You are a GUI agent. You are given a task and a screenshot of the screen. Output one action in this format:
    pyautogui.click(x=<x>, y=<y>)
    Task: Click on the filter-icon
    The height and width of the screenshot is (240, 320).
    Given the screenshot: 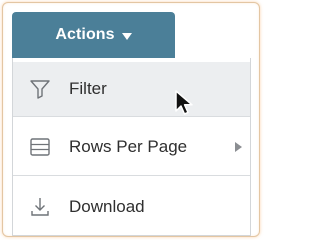 What is the action you would take?
    pyautogui.click(x=40, y=89)
    